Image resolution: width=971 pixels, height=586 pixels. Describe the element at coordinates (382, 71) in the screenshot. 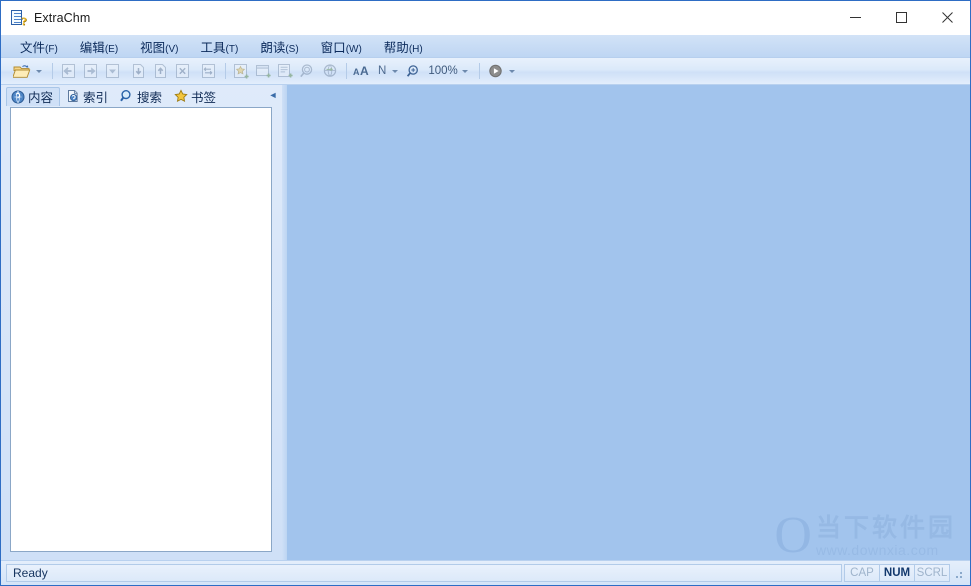

I see `font-style-label: N` at that location.